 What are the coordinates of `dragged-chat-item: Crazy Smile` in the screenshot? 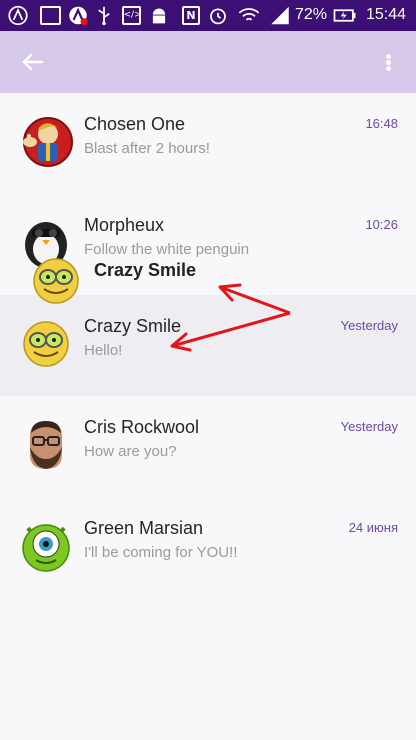 It's located at (148, 280).